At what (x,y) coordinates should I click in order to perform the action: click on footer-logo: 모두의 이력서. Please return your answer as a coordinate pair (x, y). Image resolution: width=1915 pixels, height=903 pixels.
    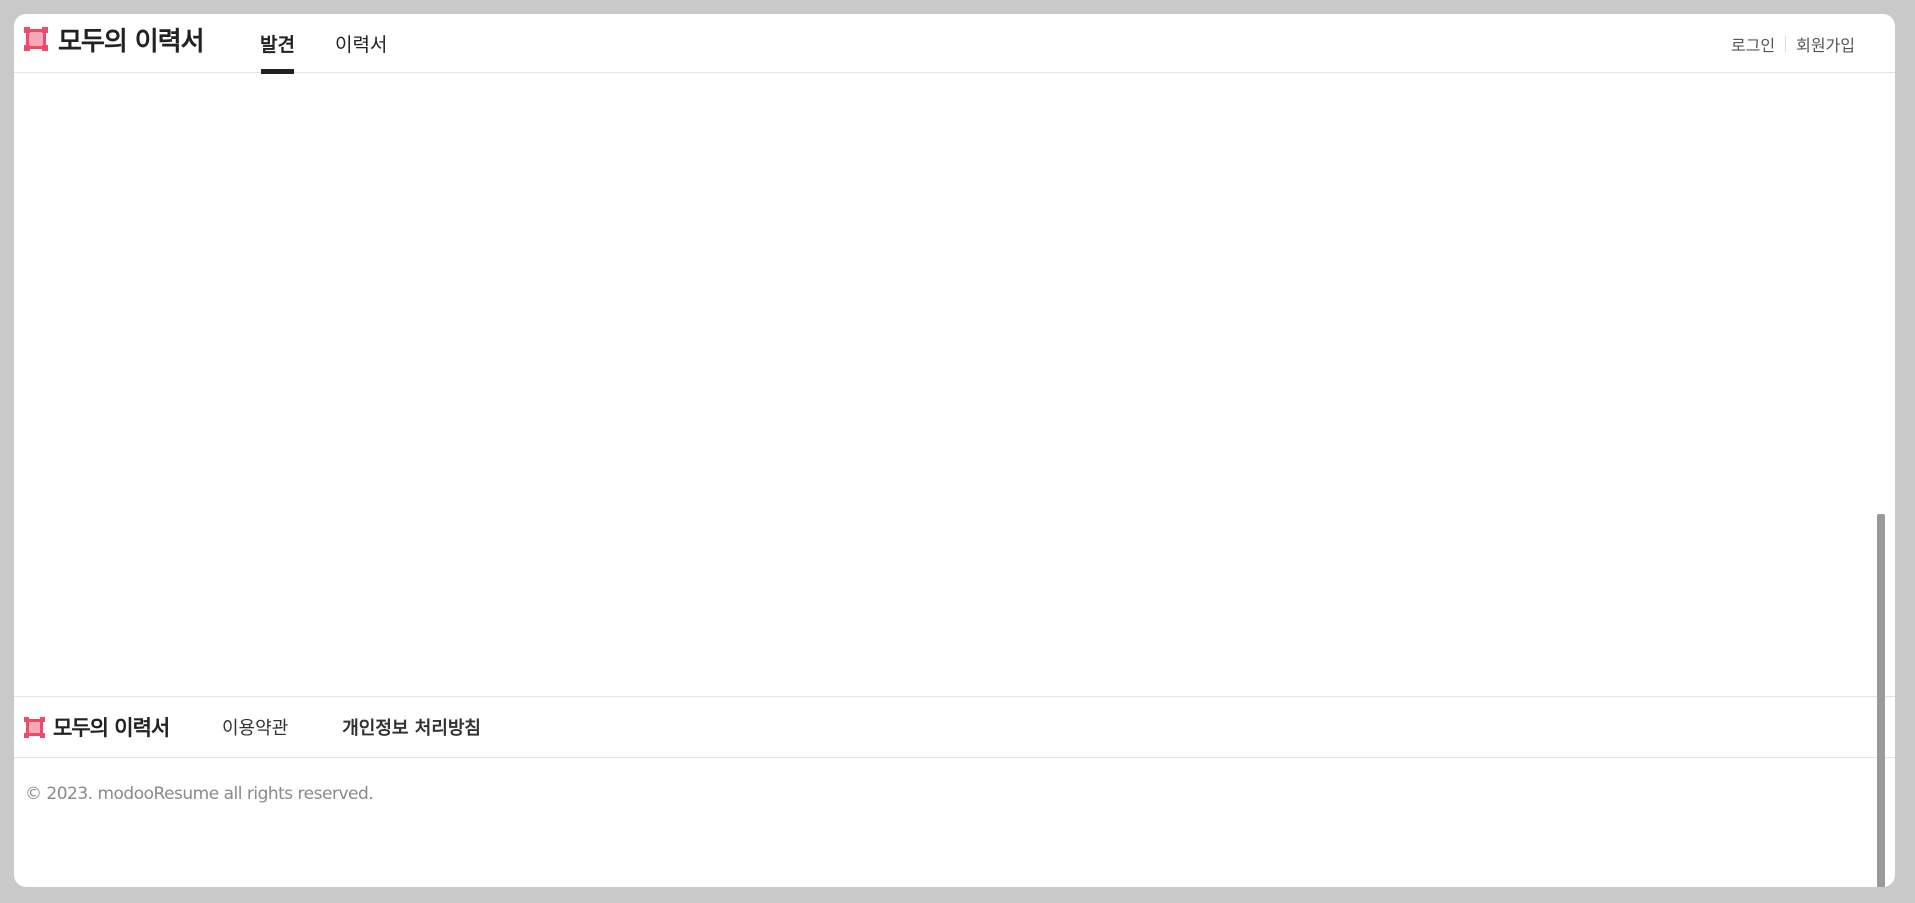
    Looking at the image, I should click on (97, 727).